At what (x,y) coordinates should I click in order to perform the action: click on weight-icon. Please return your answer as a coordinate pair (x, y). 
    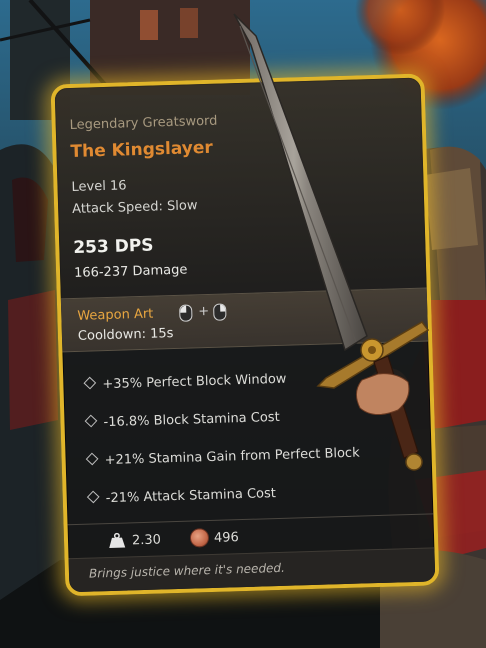
    Looking at the image, I should click on (117, 540).